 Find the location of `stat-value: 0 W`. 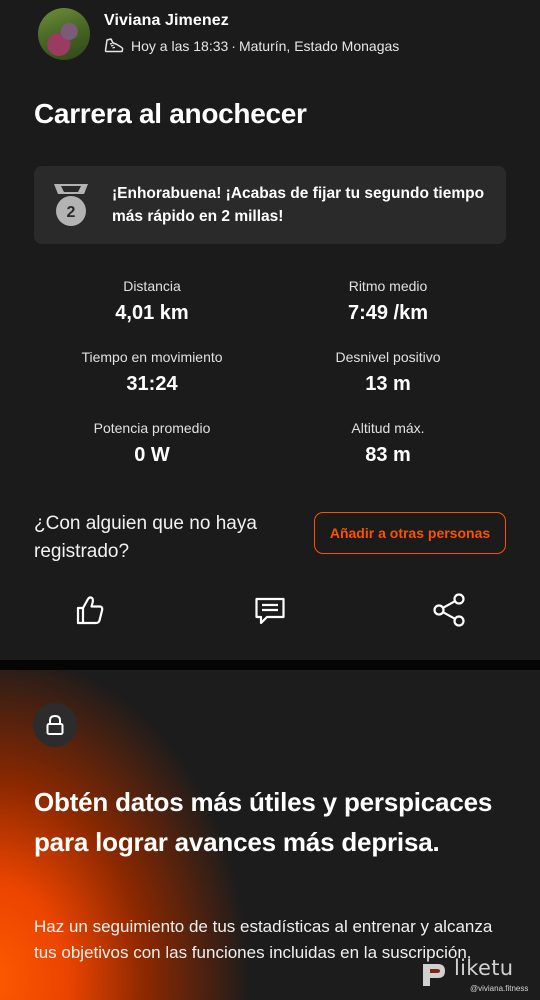

stat-value: 0 W is located at coordinates (152, 455).